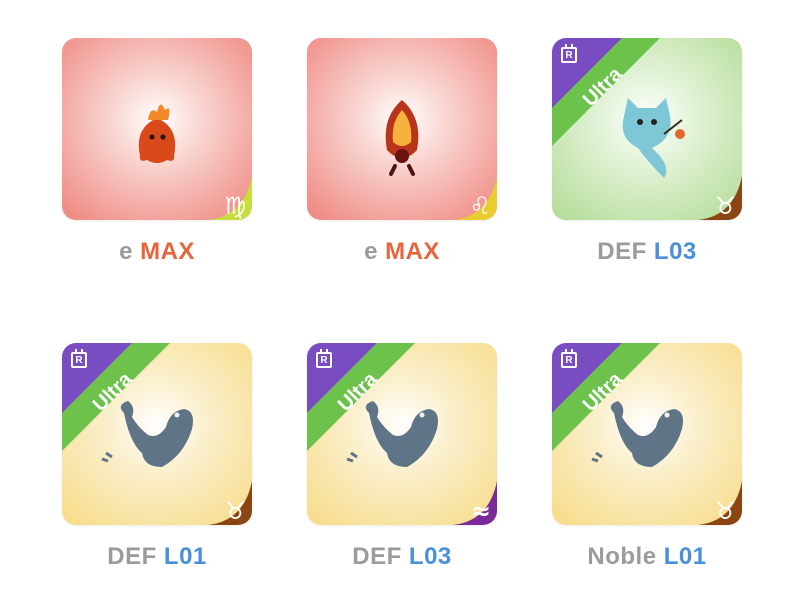  What do you see at coordinates (157, 434) in the screenshot?
I see `pet-card-4: R Ultra ♉` at bounding box center [157, 434].